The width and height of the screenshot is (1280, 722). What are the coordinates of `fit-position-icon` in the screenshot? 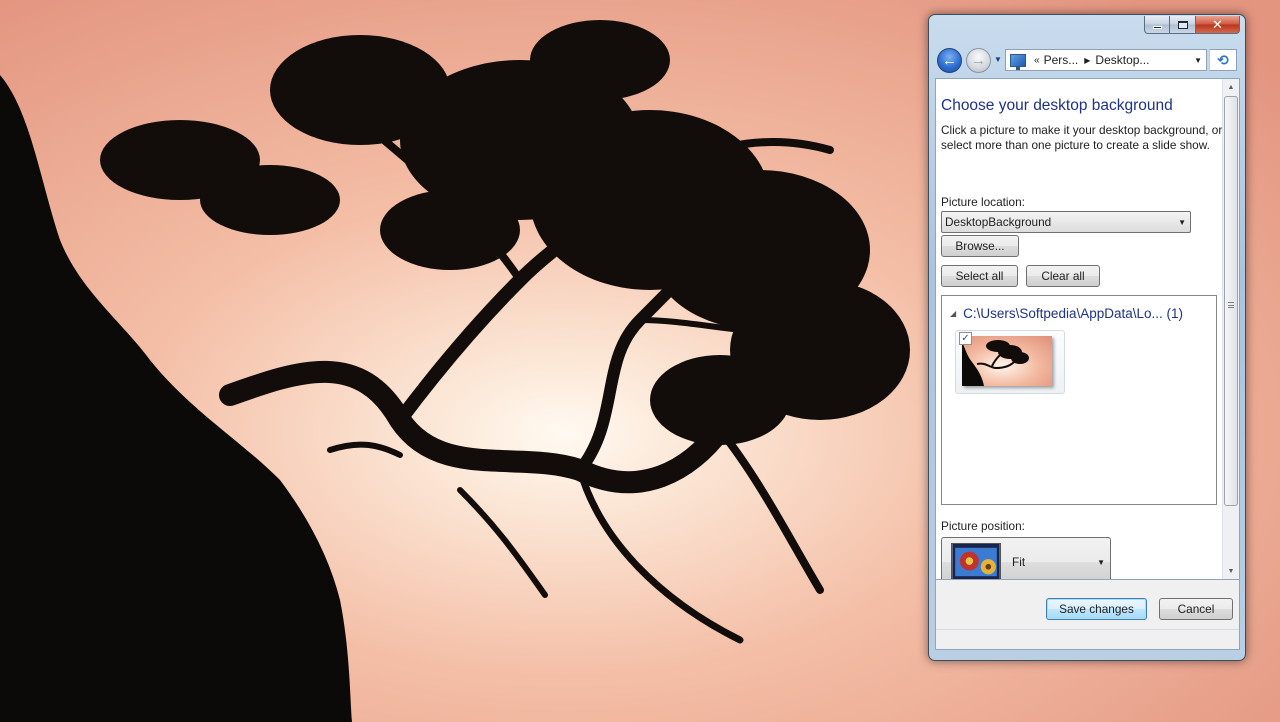 It's located at (976, 561).